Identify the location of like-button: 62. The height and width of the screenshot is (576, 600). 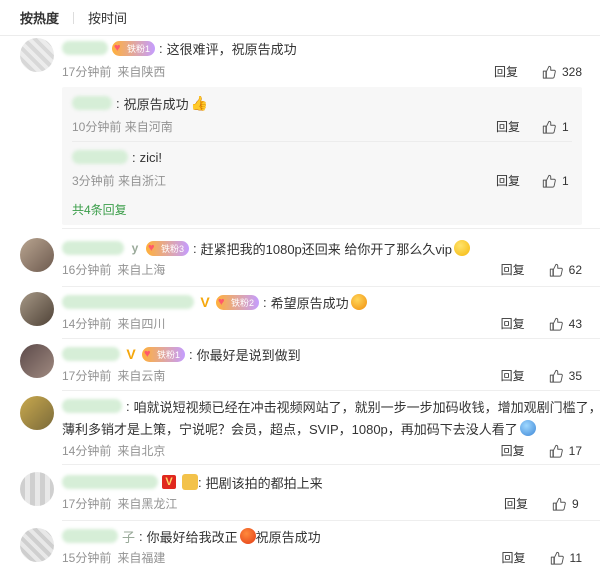
(565, 270).